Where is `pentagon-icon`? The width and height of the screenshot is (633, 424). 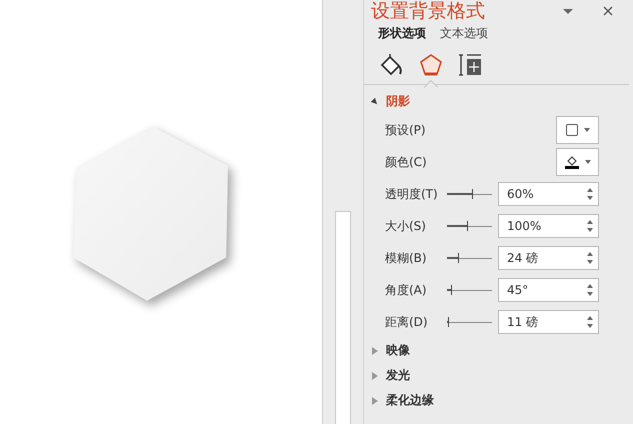
pentagon-icon is located at coordinates (431, 65).